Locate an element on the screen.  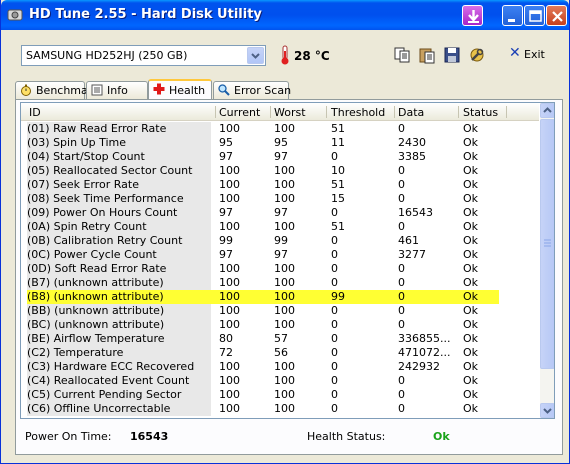
cell-current: 99 is located at coordinates (226, 240).